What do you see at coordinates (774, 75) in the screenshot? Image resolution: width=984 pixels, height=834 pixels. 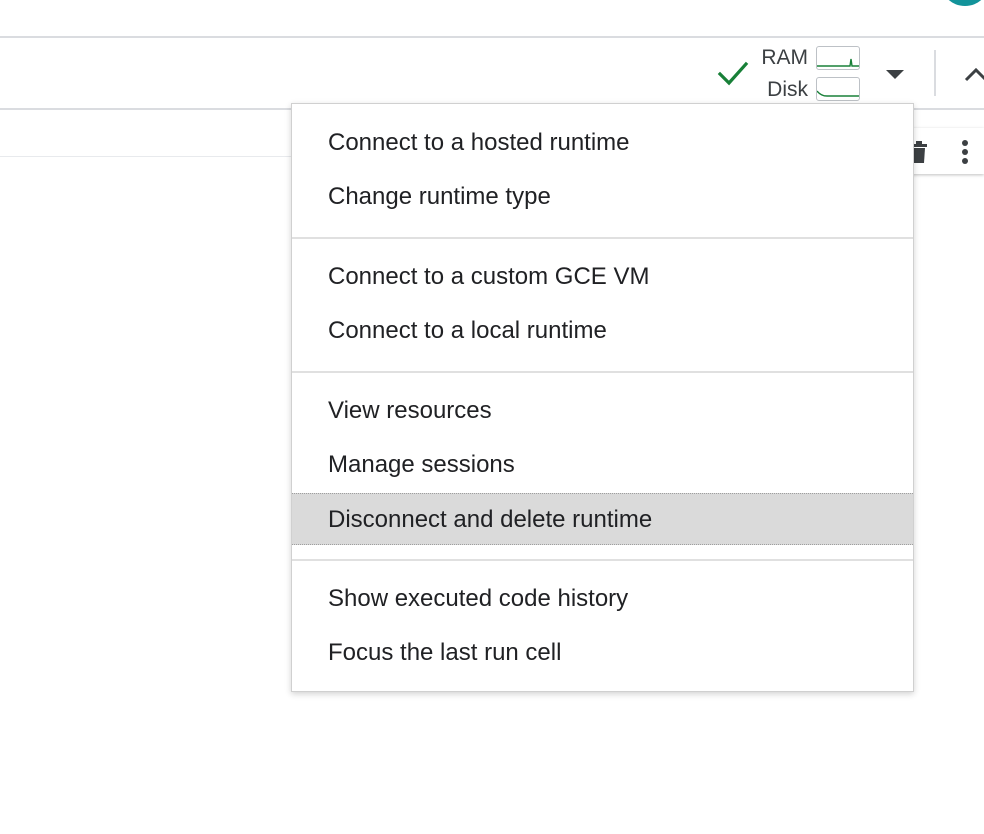 I see `resource-indicator: RAM Disk` at bounding box center [774, 75].